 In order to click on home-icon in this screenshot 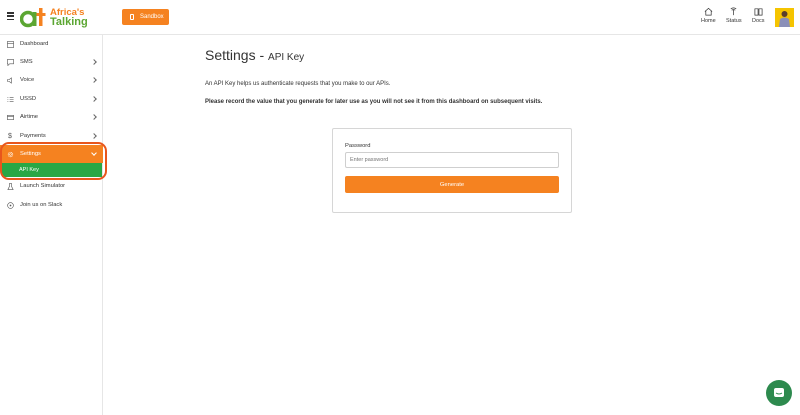, I will do `click(708, 11)`.